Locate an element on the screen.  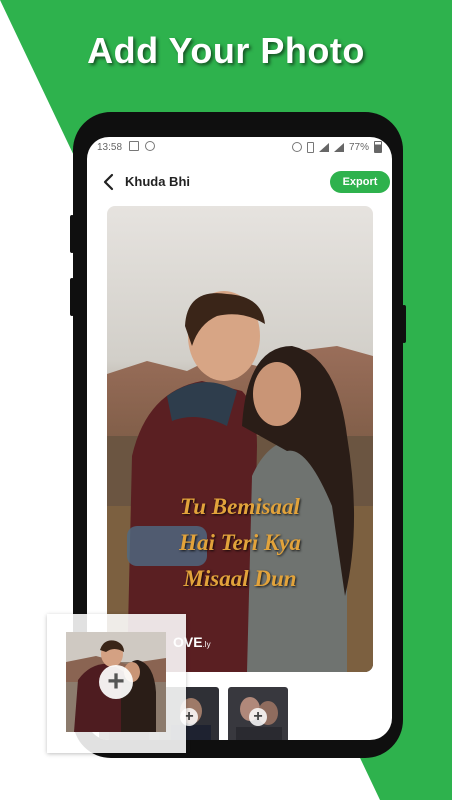
watermark-suffix: .ly is located at coordinates (206, 644).